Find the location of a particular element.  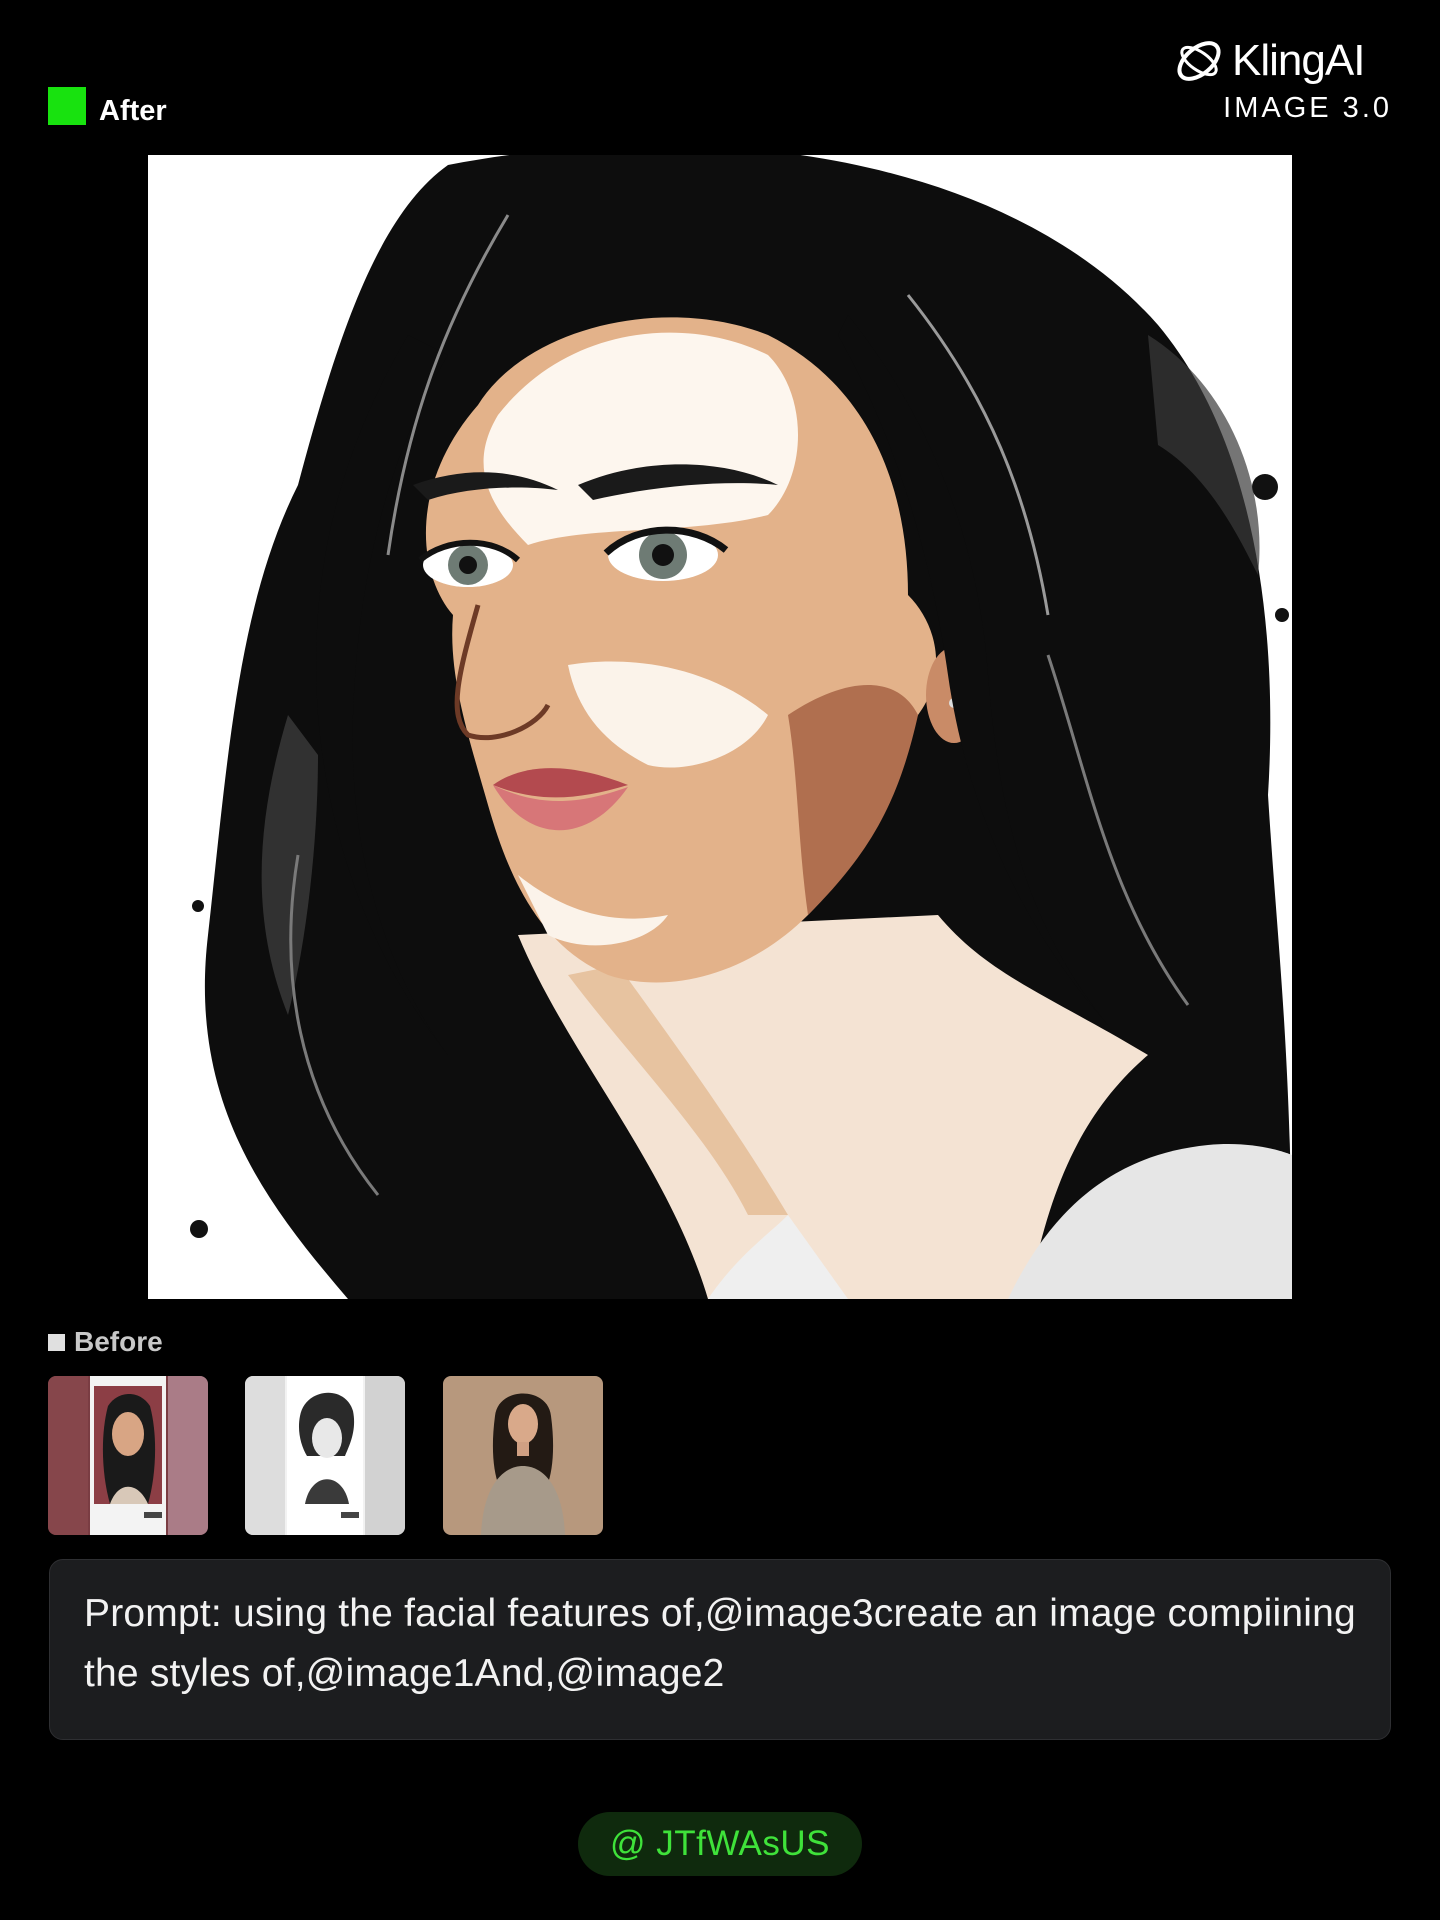

after-label: After is located at coordinates (107, 106).